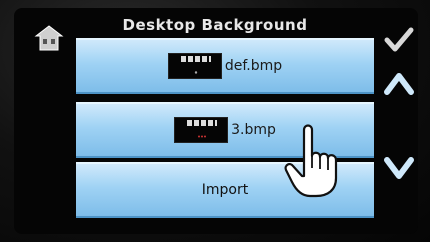 The height and width of the screenshot is (242, 430). Describe the element at coordinates (253, 130) in the screenshot. I see `file-name-label: 3.bmp` at that location.